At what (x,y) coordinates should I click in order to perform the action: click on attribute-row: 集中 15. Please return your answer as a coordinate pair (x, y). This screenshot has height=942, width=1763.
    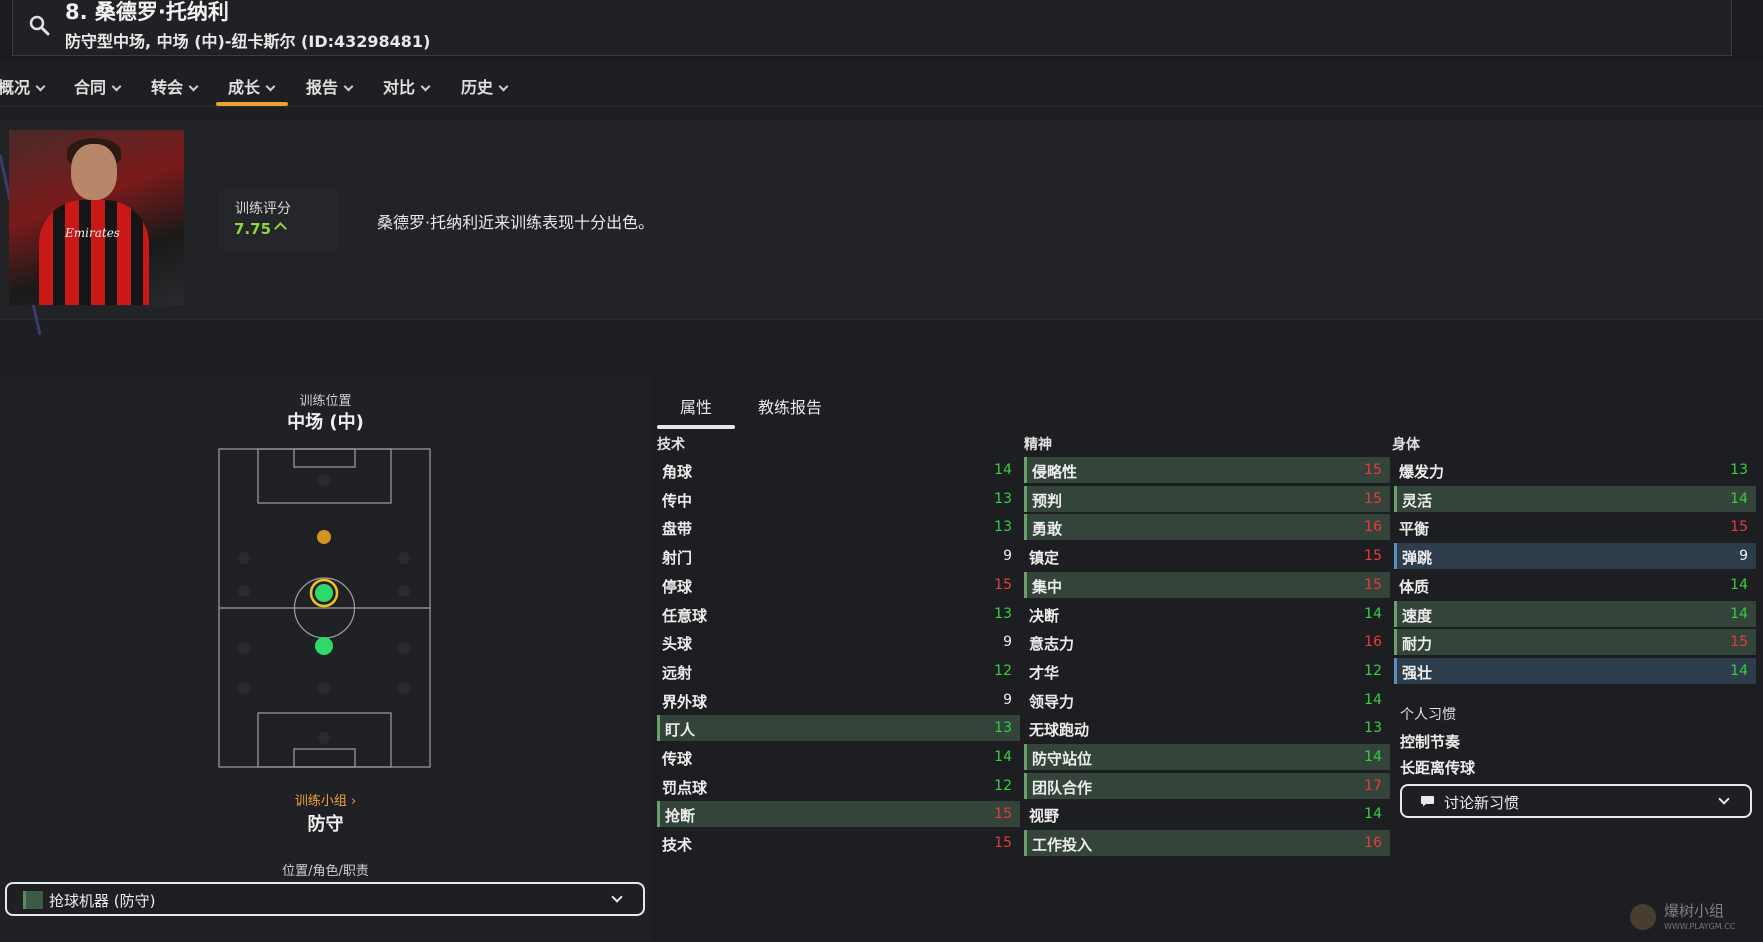
    Looking at the image, I should click on (1207, 584).